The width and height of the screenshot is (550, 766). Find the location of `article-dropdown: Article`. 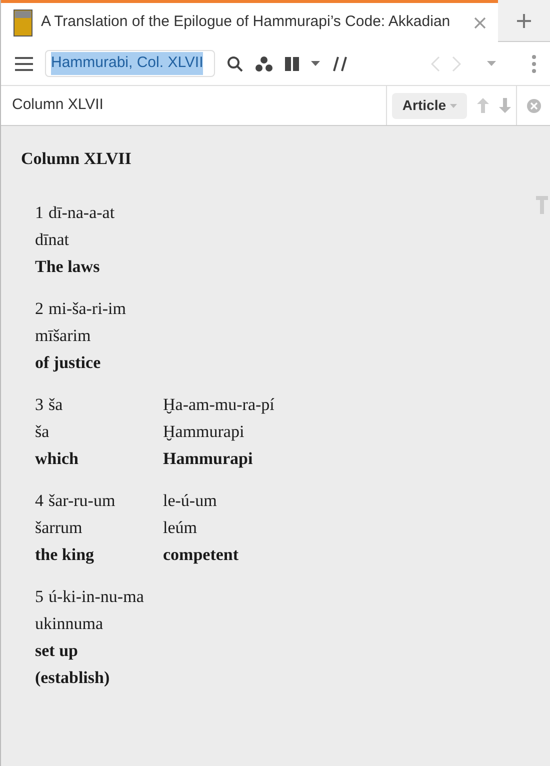

article-dropdown: Article is located at coordinates (429, 105).